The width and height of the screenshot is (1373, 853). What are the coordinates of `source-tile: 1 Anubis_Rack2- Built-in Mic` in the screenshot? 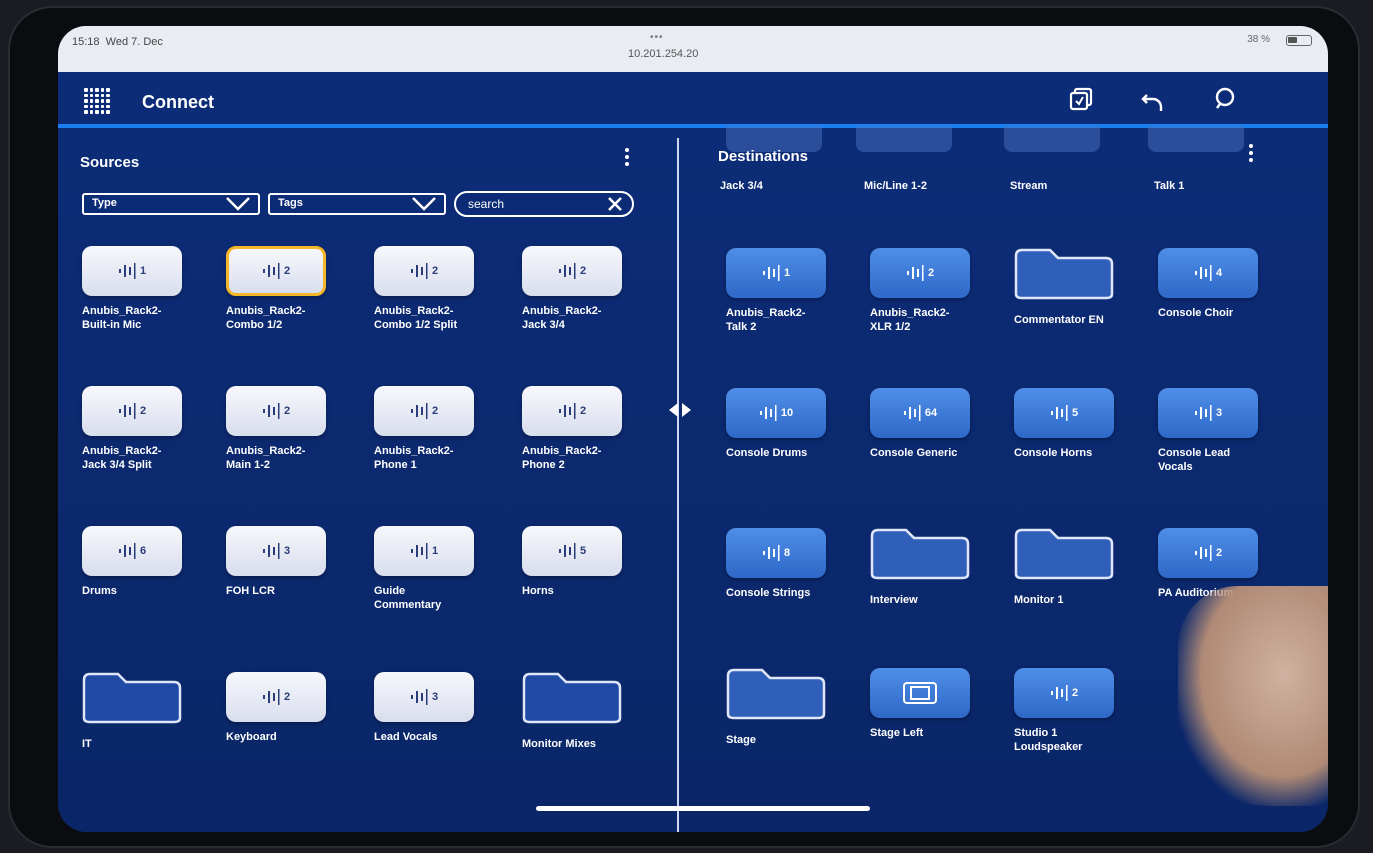 It's located at (142, 289).